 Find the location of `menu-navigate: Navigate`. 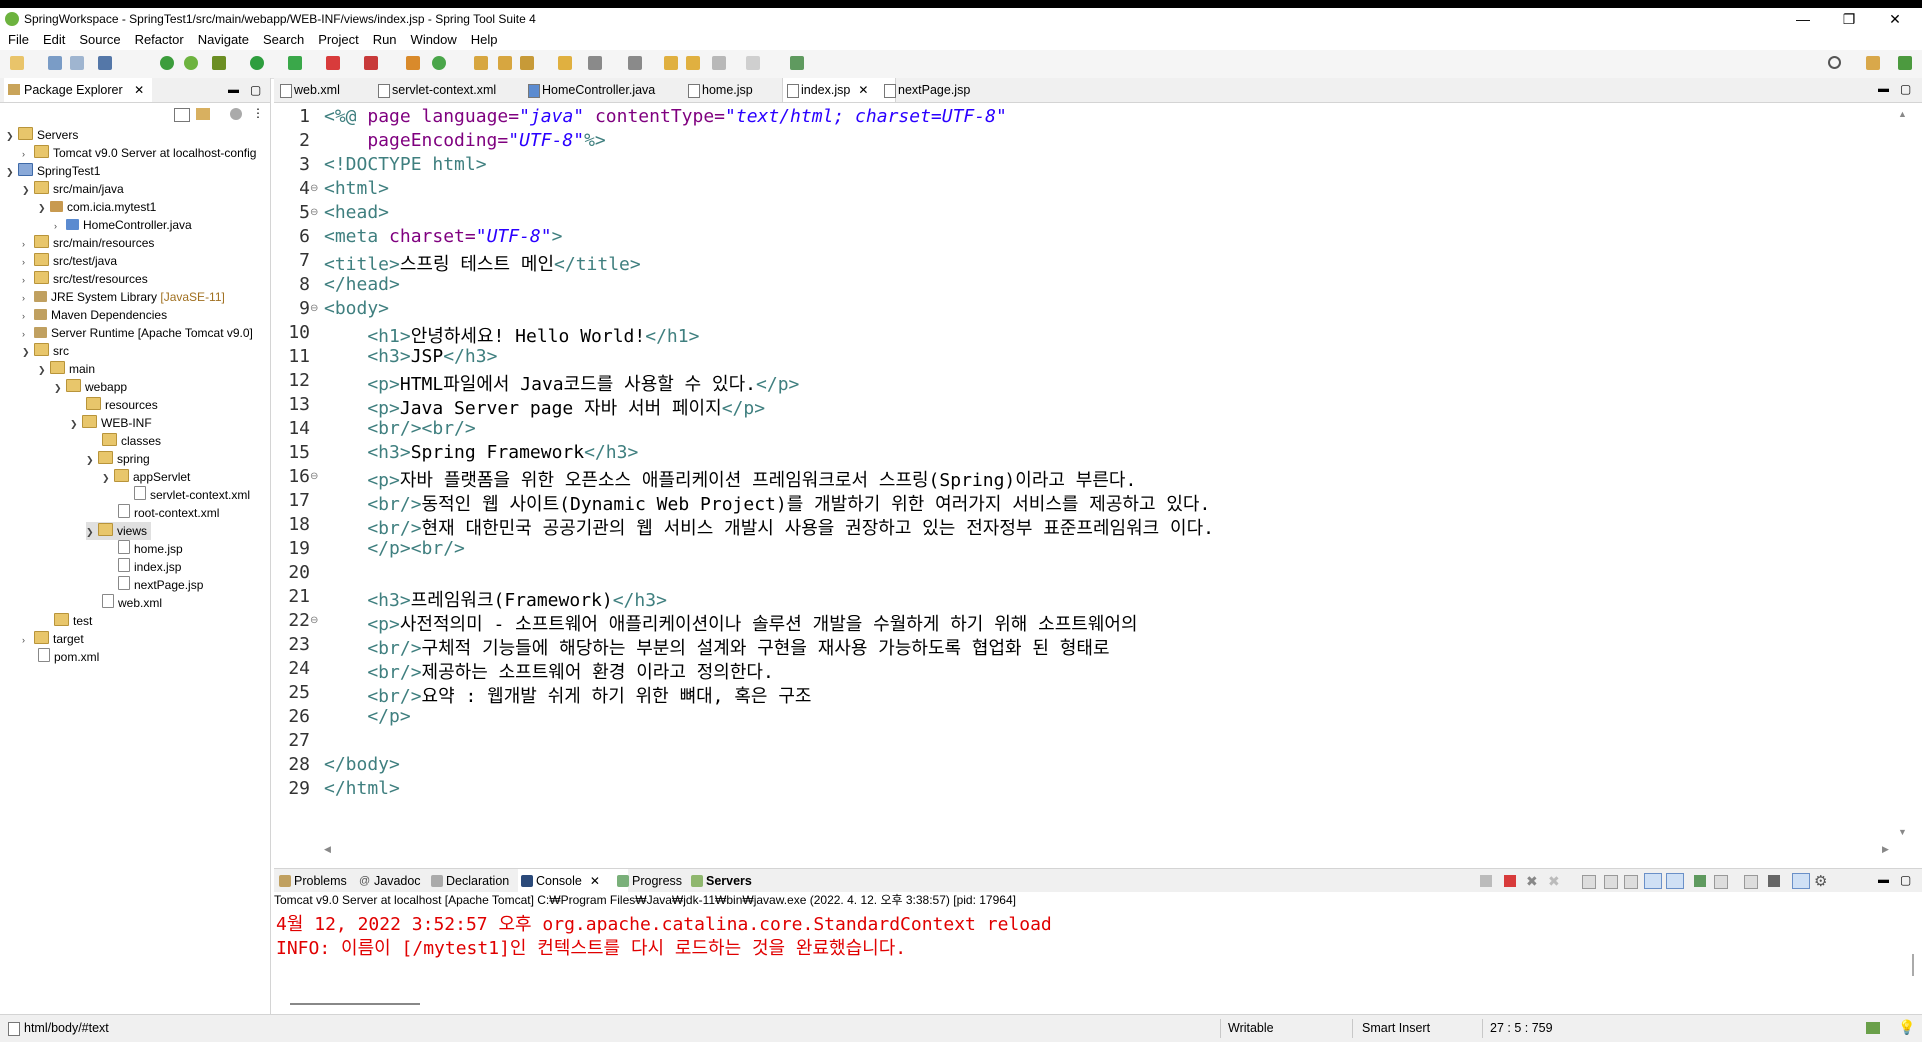

menu-navigate: Navigate is located at coordinates (222, 40).